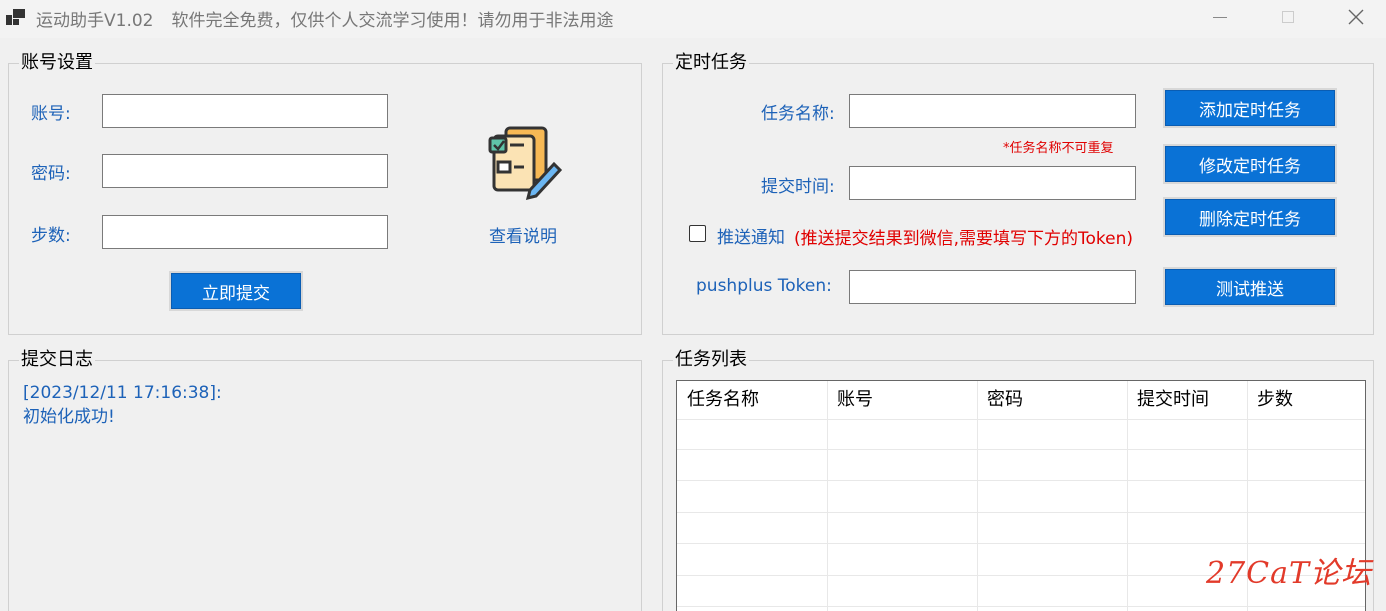  What do you see at coordinates (798, 187) in the screenshot?
I see `submit-time-label: 提交时间:` at bounding box center [798, 187].